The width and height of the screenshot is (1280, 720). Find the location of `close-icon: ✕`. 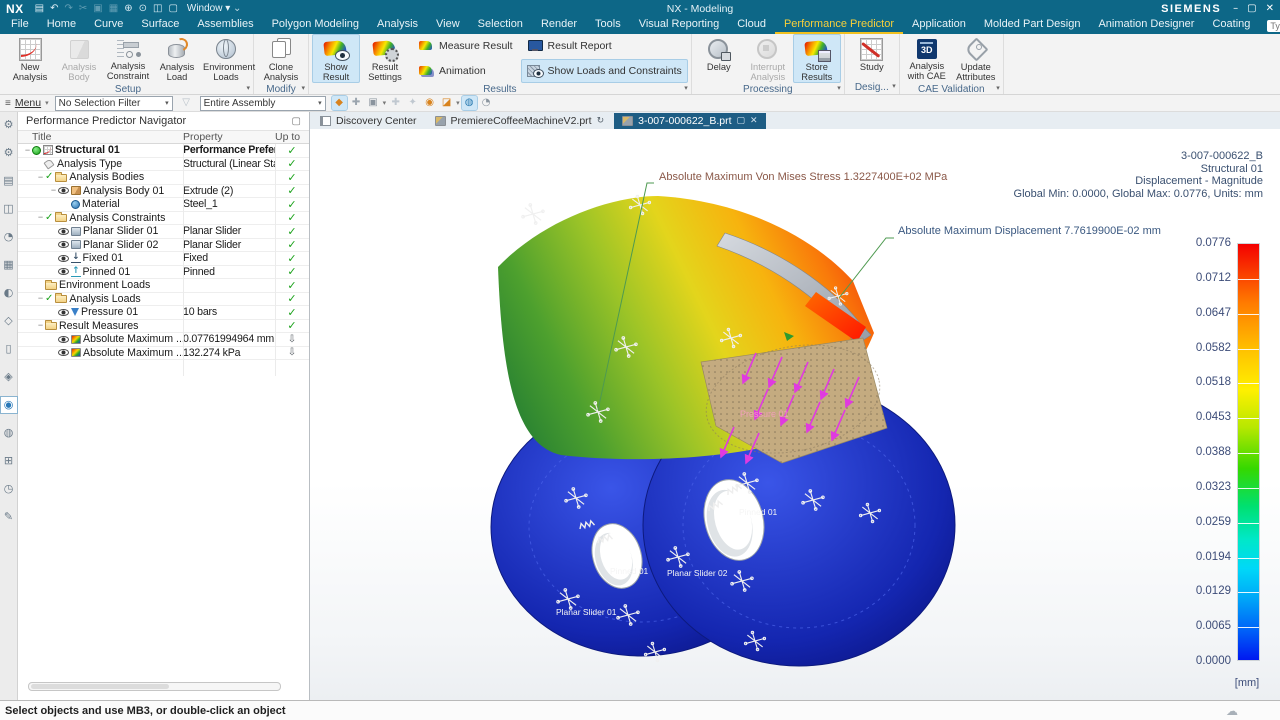

close-icon: ✕ is located at coordinates (1270, 8).